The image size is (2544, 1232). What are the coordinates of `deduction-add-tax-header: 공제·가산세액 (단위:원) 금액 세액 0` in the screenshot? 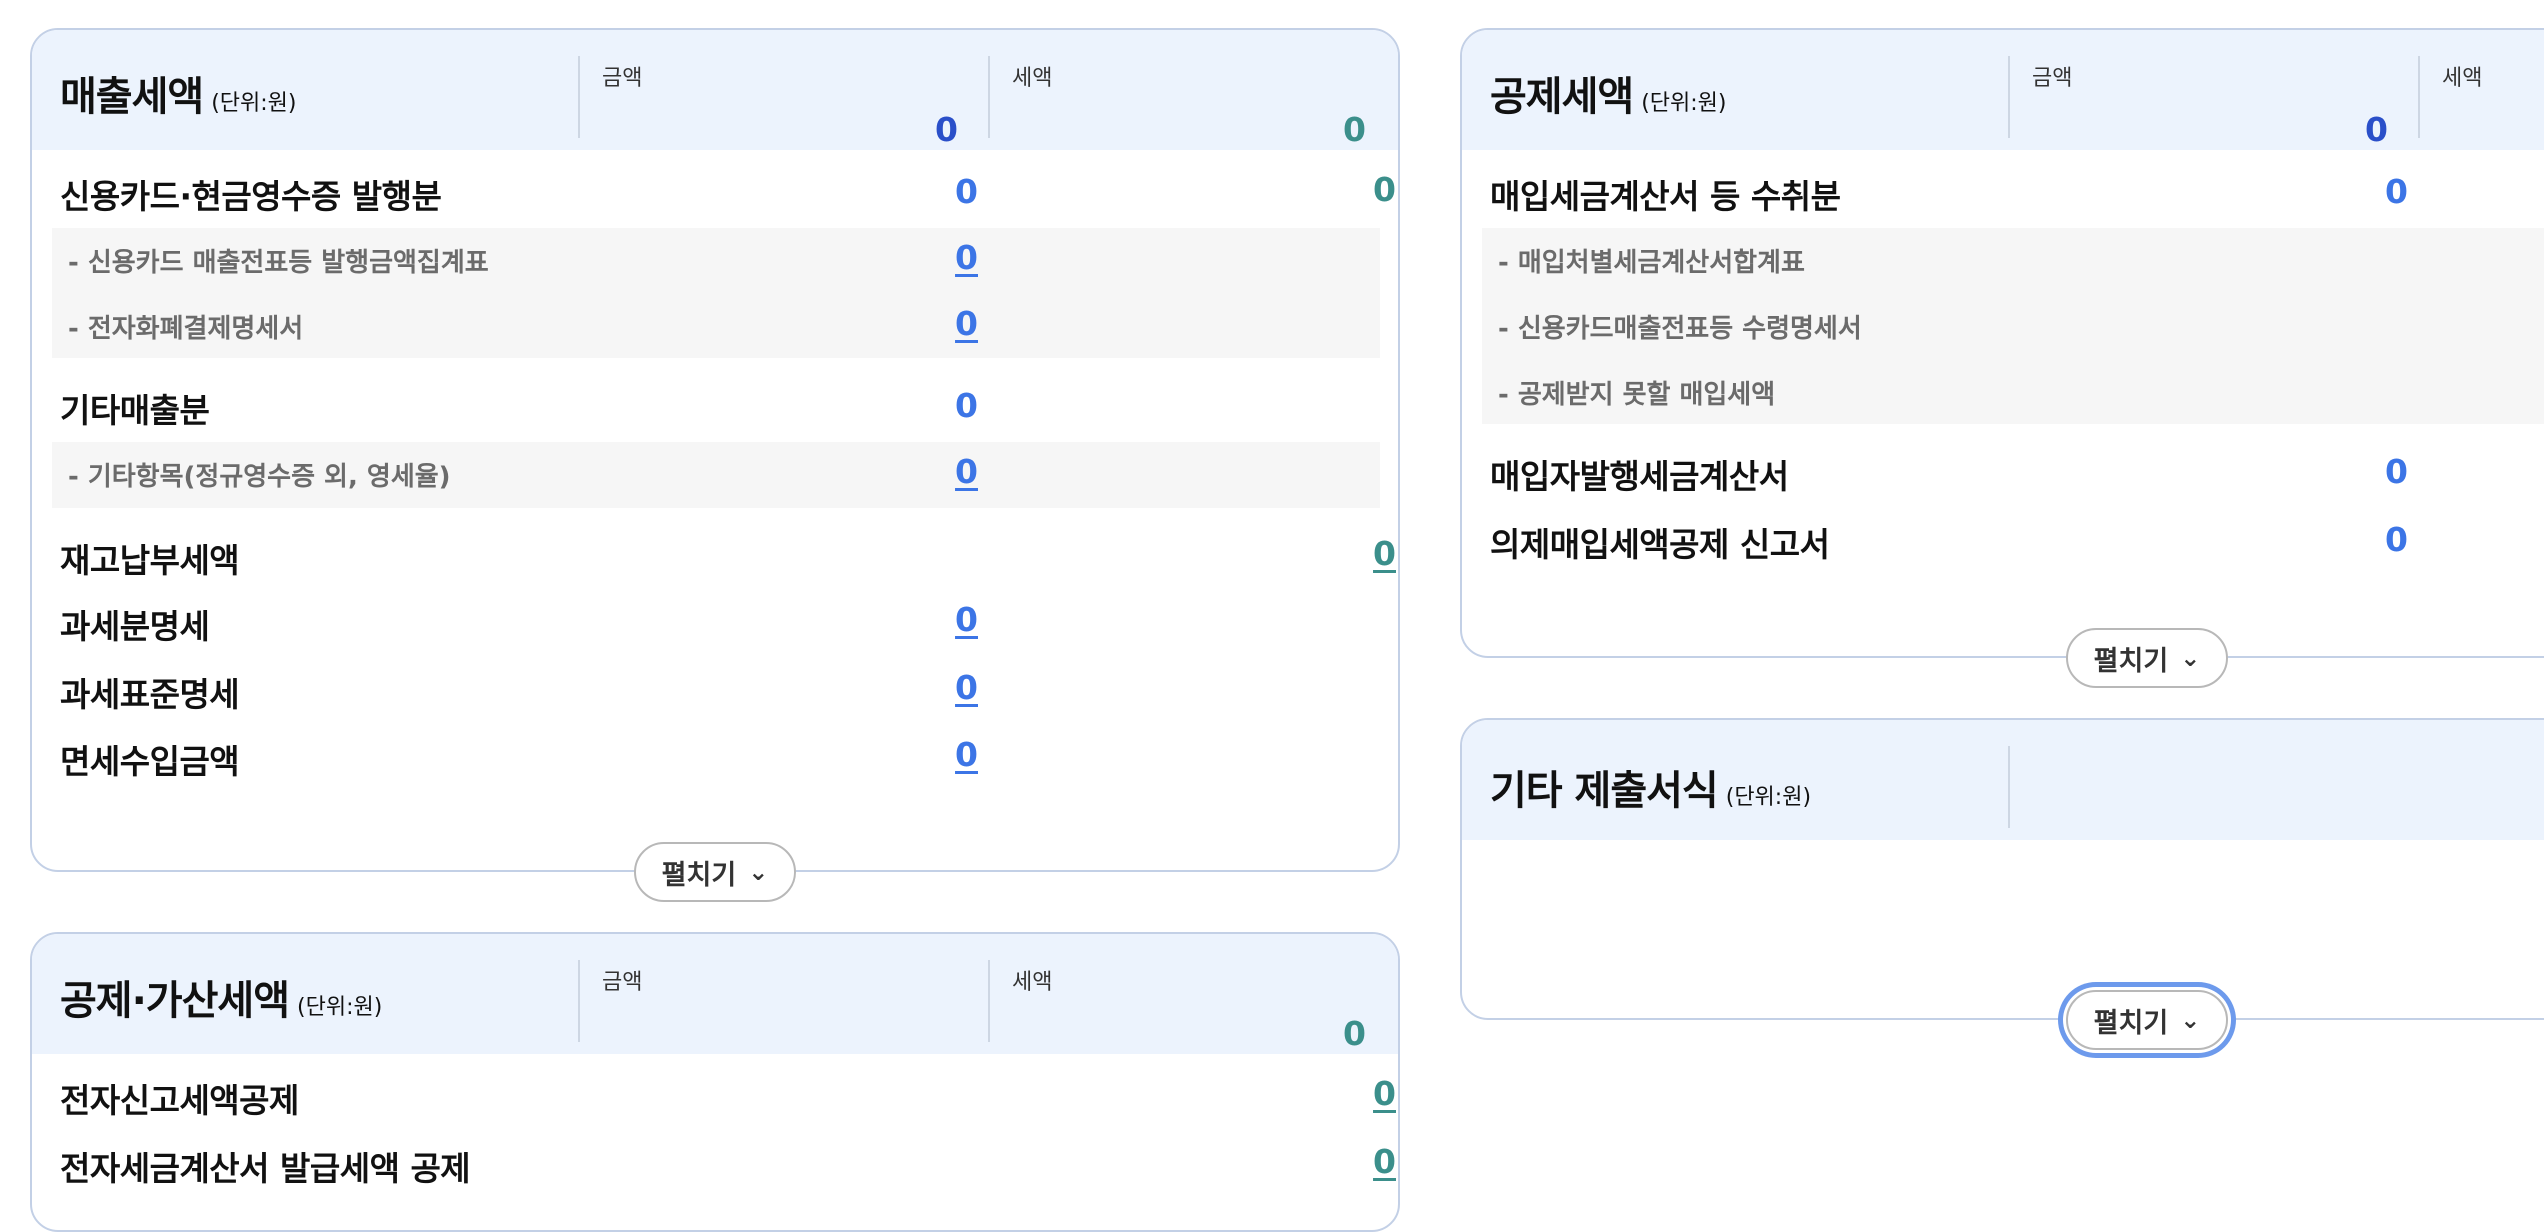 It's located at (715, 994).